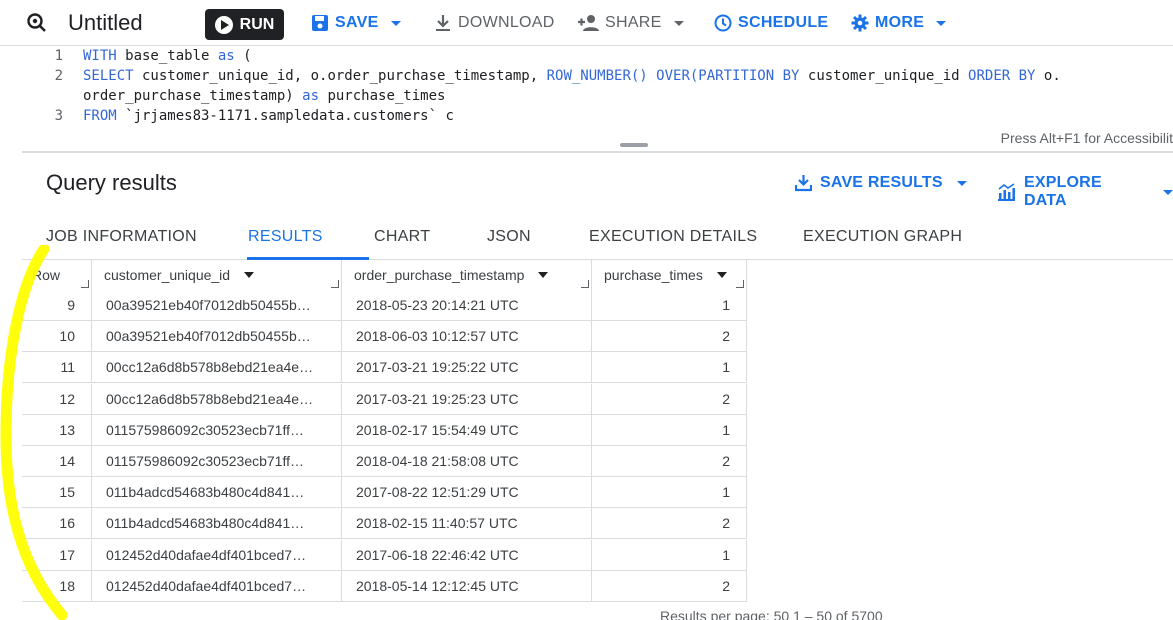 This screenshot has width=1173, height=620. Describe the element at coordinates (1006, 192) in the screenshot. I see `chart-icon` at that location.